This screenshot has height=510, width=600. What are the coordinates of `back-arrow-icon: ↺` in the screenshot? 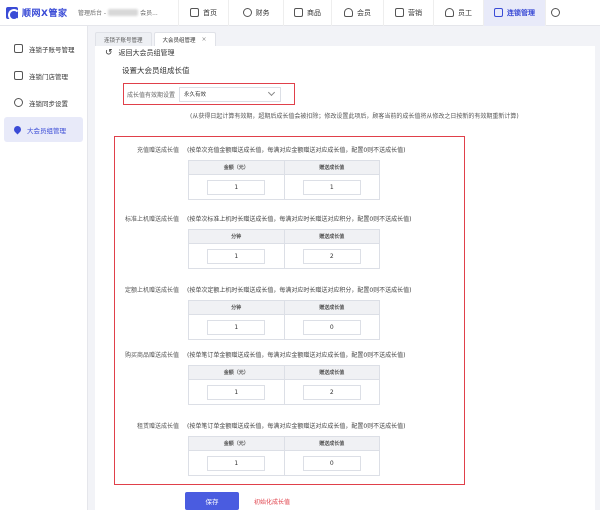 It's located at (109, 53).